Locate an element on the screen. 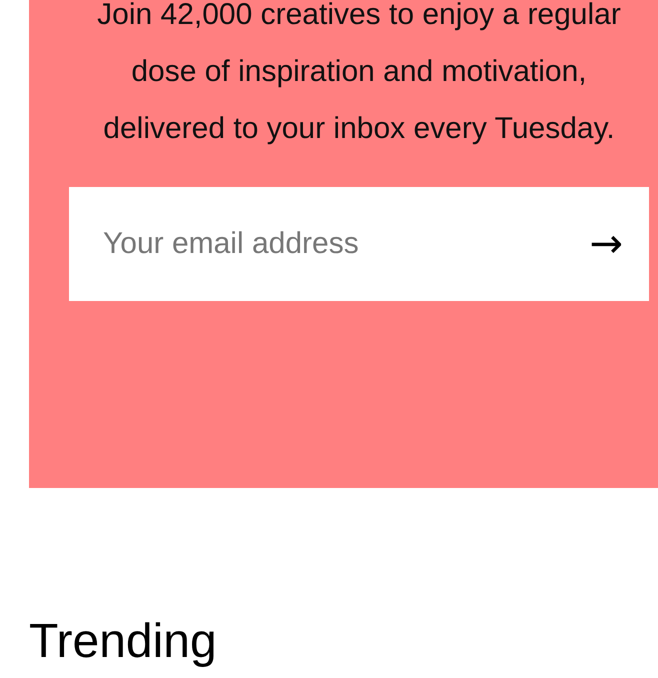  email-field: Your email address → is located at coordinates (359, 244).